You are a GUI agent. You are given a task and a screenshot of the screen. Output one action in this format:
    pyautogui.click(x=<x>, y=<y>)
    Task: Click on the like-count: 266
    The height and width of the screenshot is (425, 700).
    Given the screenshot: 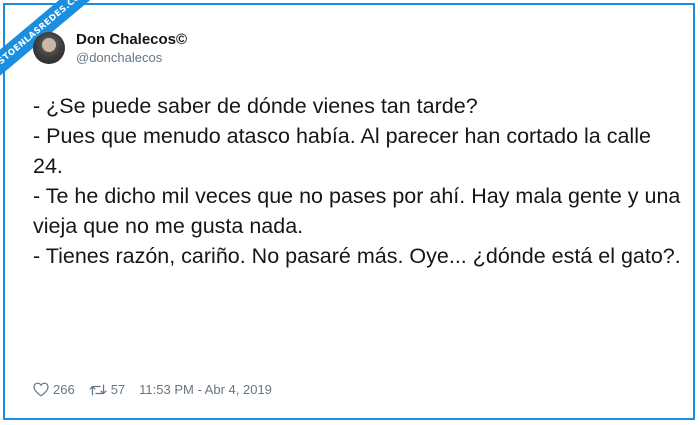 What is the action you would take?
    pyautogui.click(x=64, y=389)
    